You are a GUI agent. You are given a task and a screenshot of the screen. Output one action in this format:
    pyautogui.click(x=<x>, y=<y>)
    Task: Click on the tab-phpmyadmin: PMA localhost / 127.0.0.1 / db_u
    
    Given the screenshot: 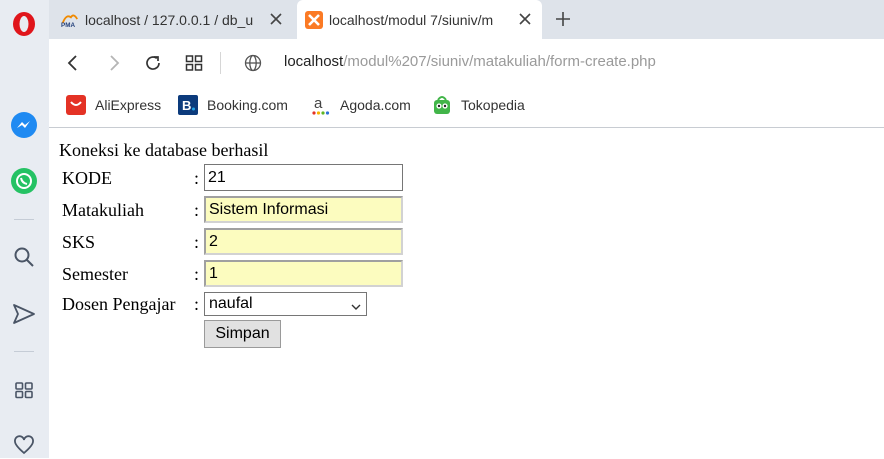 What is the action you would take?
    pyautogui.click(x=173, y=19)
    